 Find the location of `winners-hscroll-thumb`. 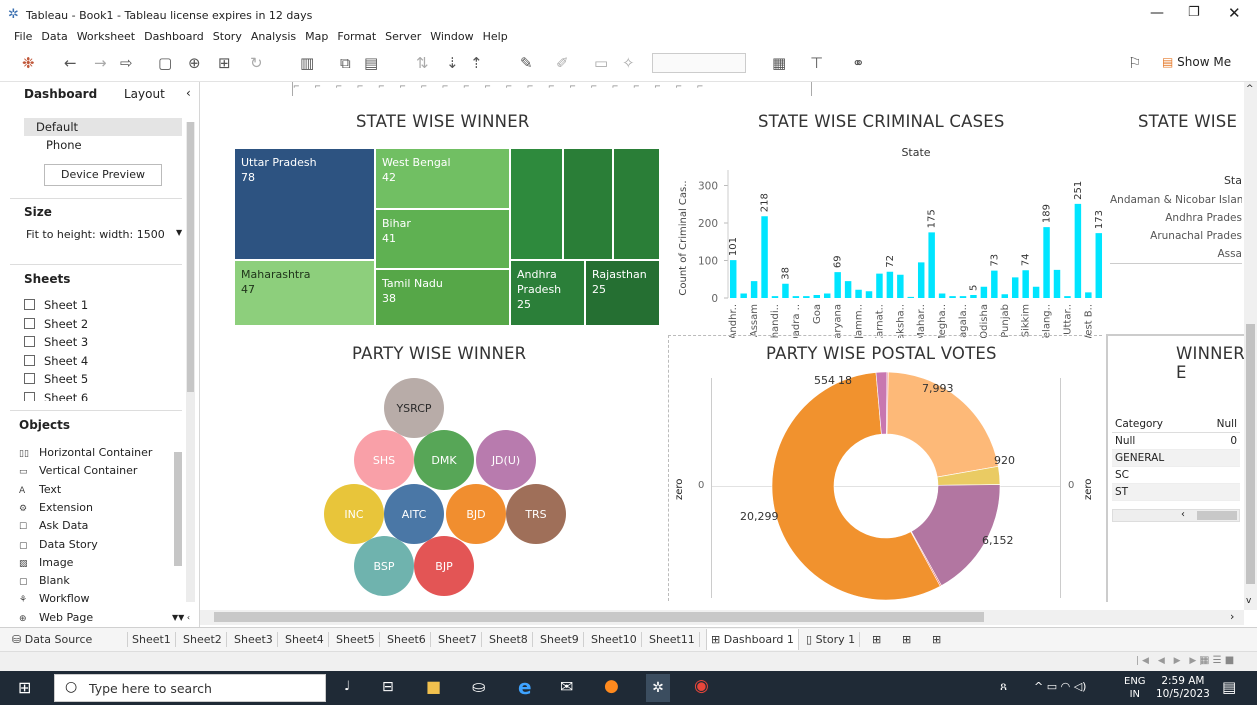

winners-hscroll-thumb is located at coordinates (1217, 515).